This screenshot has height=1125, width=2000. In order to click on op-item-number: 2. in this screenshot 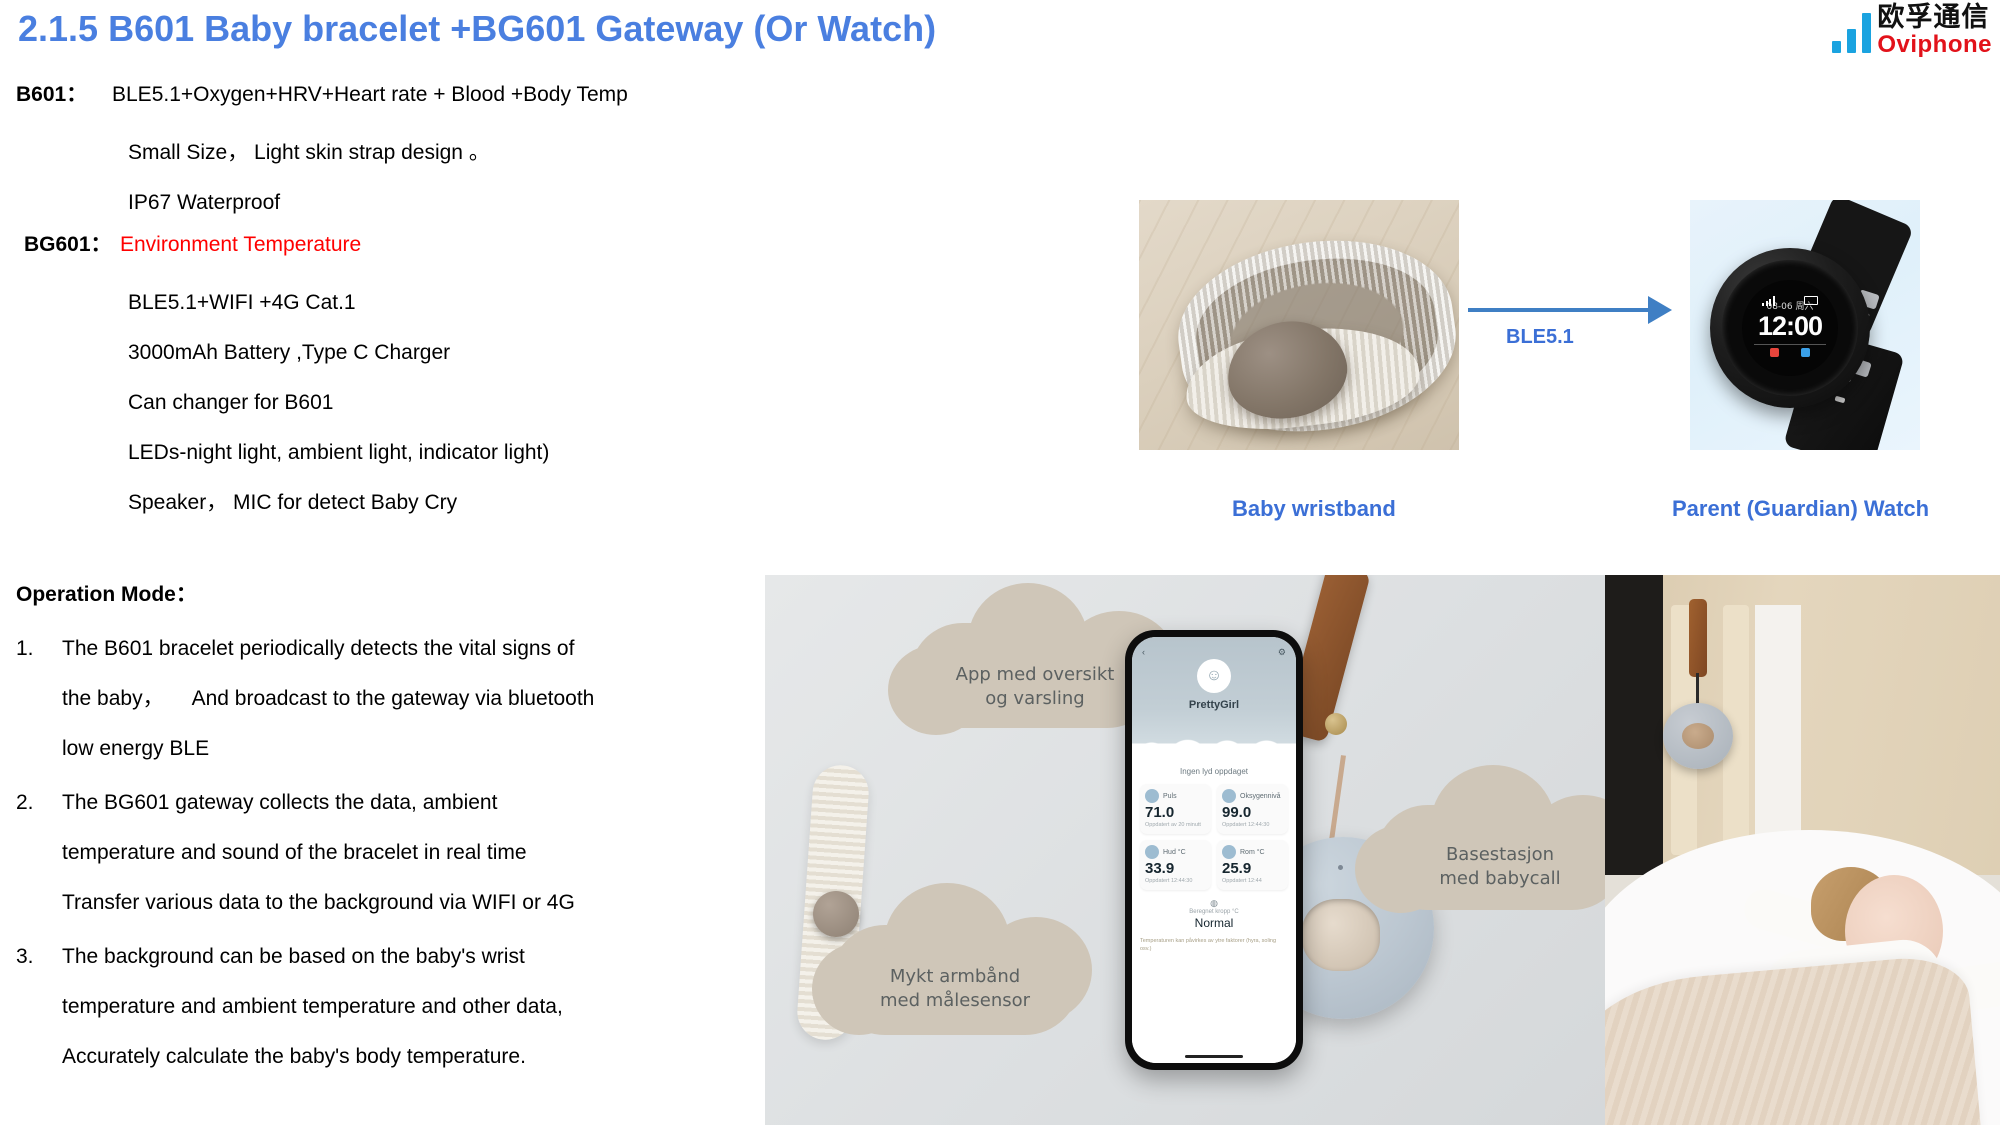, I will do `click(25, 802)`.